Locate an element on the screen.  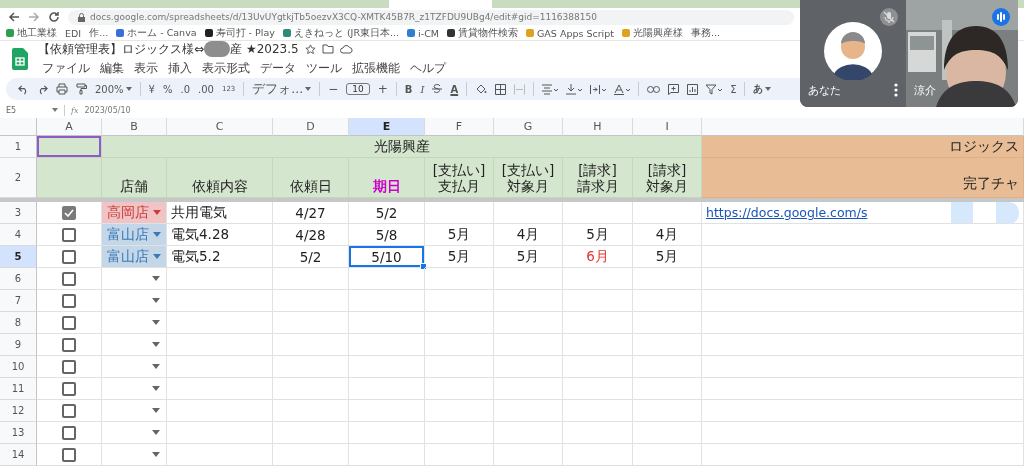
row-header: 11 is located at coordinates (18, 389).